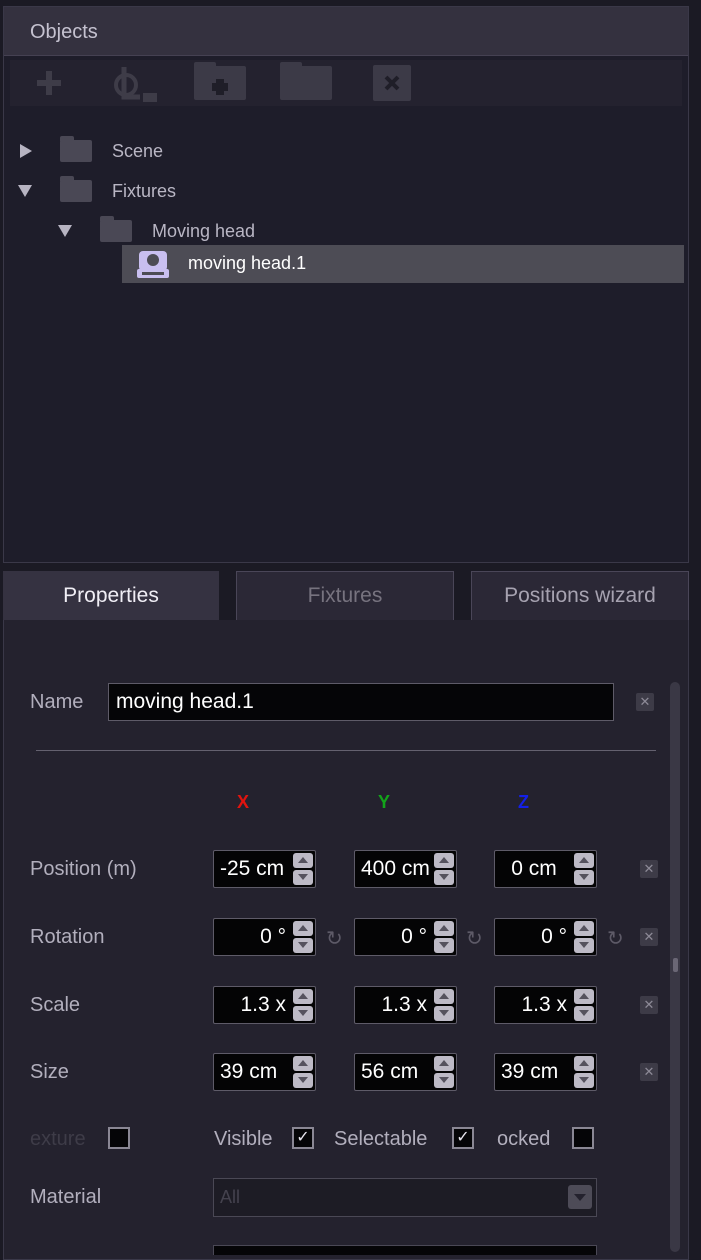  I want to click on objects-title: Objects, so click(64, 32).